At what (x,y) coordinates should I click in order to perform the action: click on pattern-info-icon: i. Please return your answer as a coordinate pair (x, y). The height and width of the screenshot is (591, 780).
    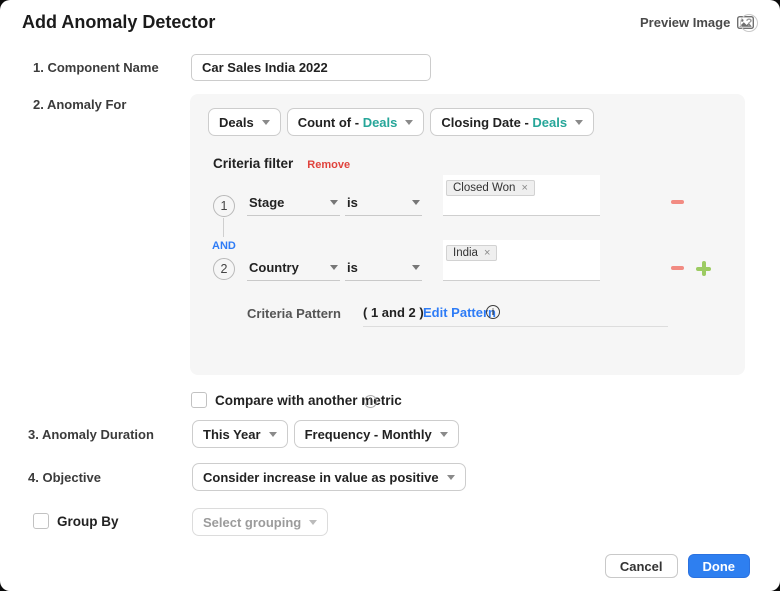
    Looking at the image, I should click on (493, 312).